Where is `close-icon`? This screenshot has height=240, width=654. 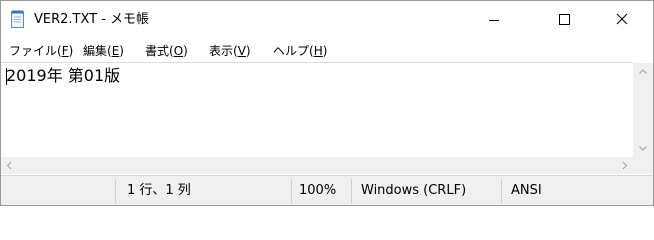
close-icon is located at coordinates (622, 19).